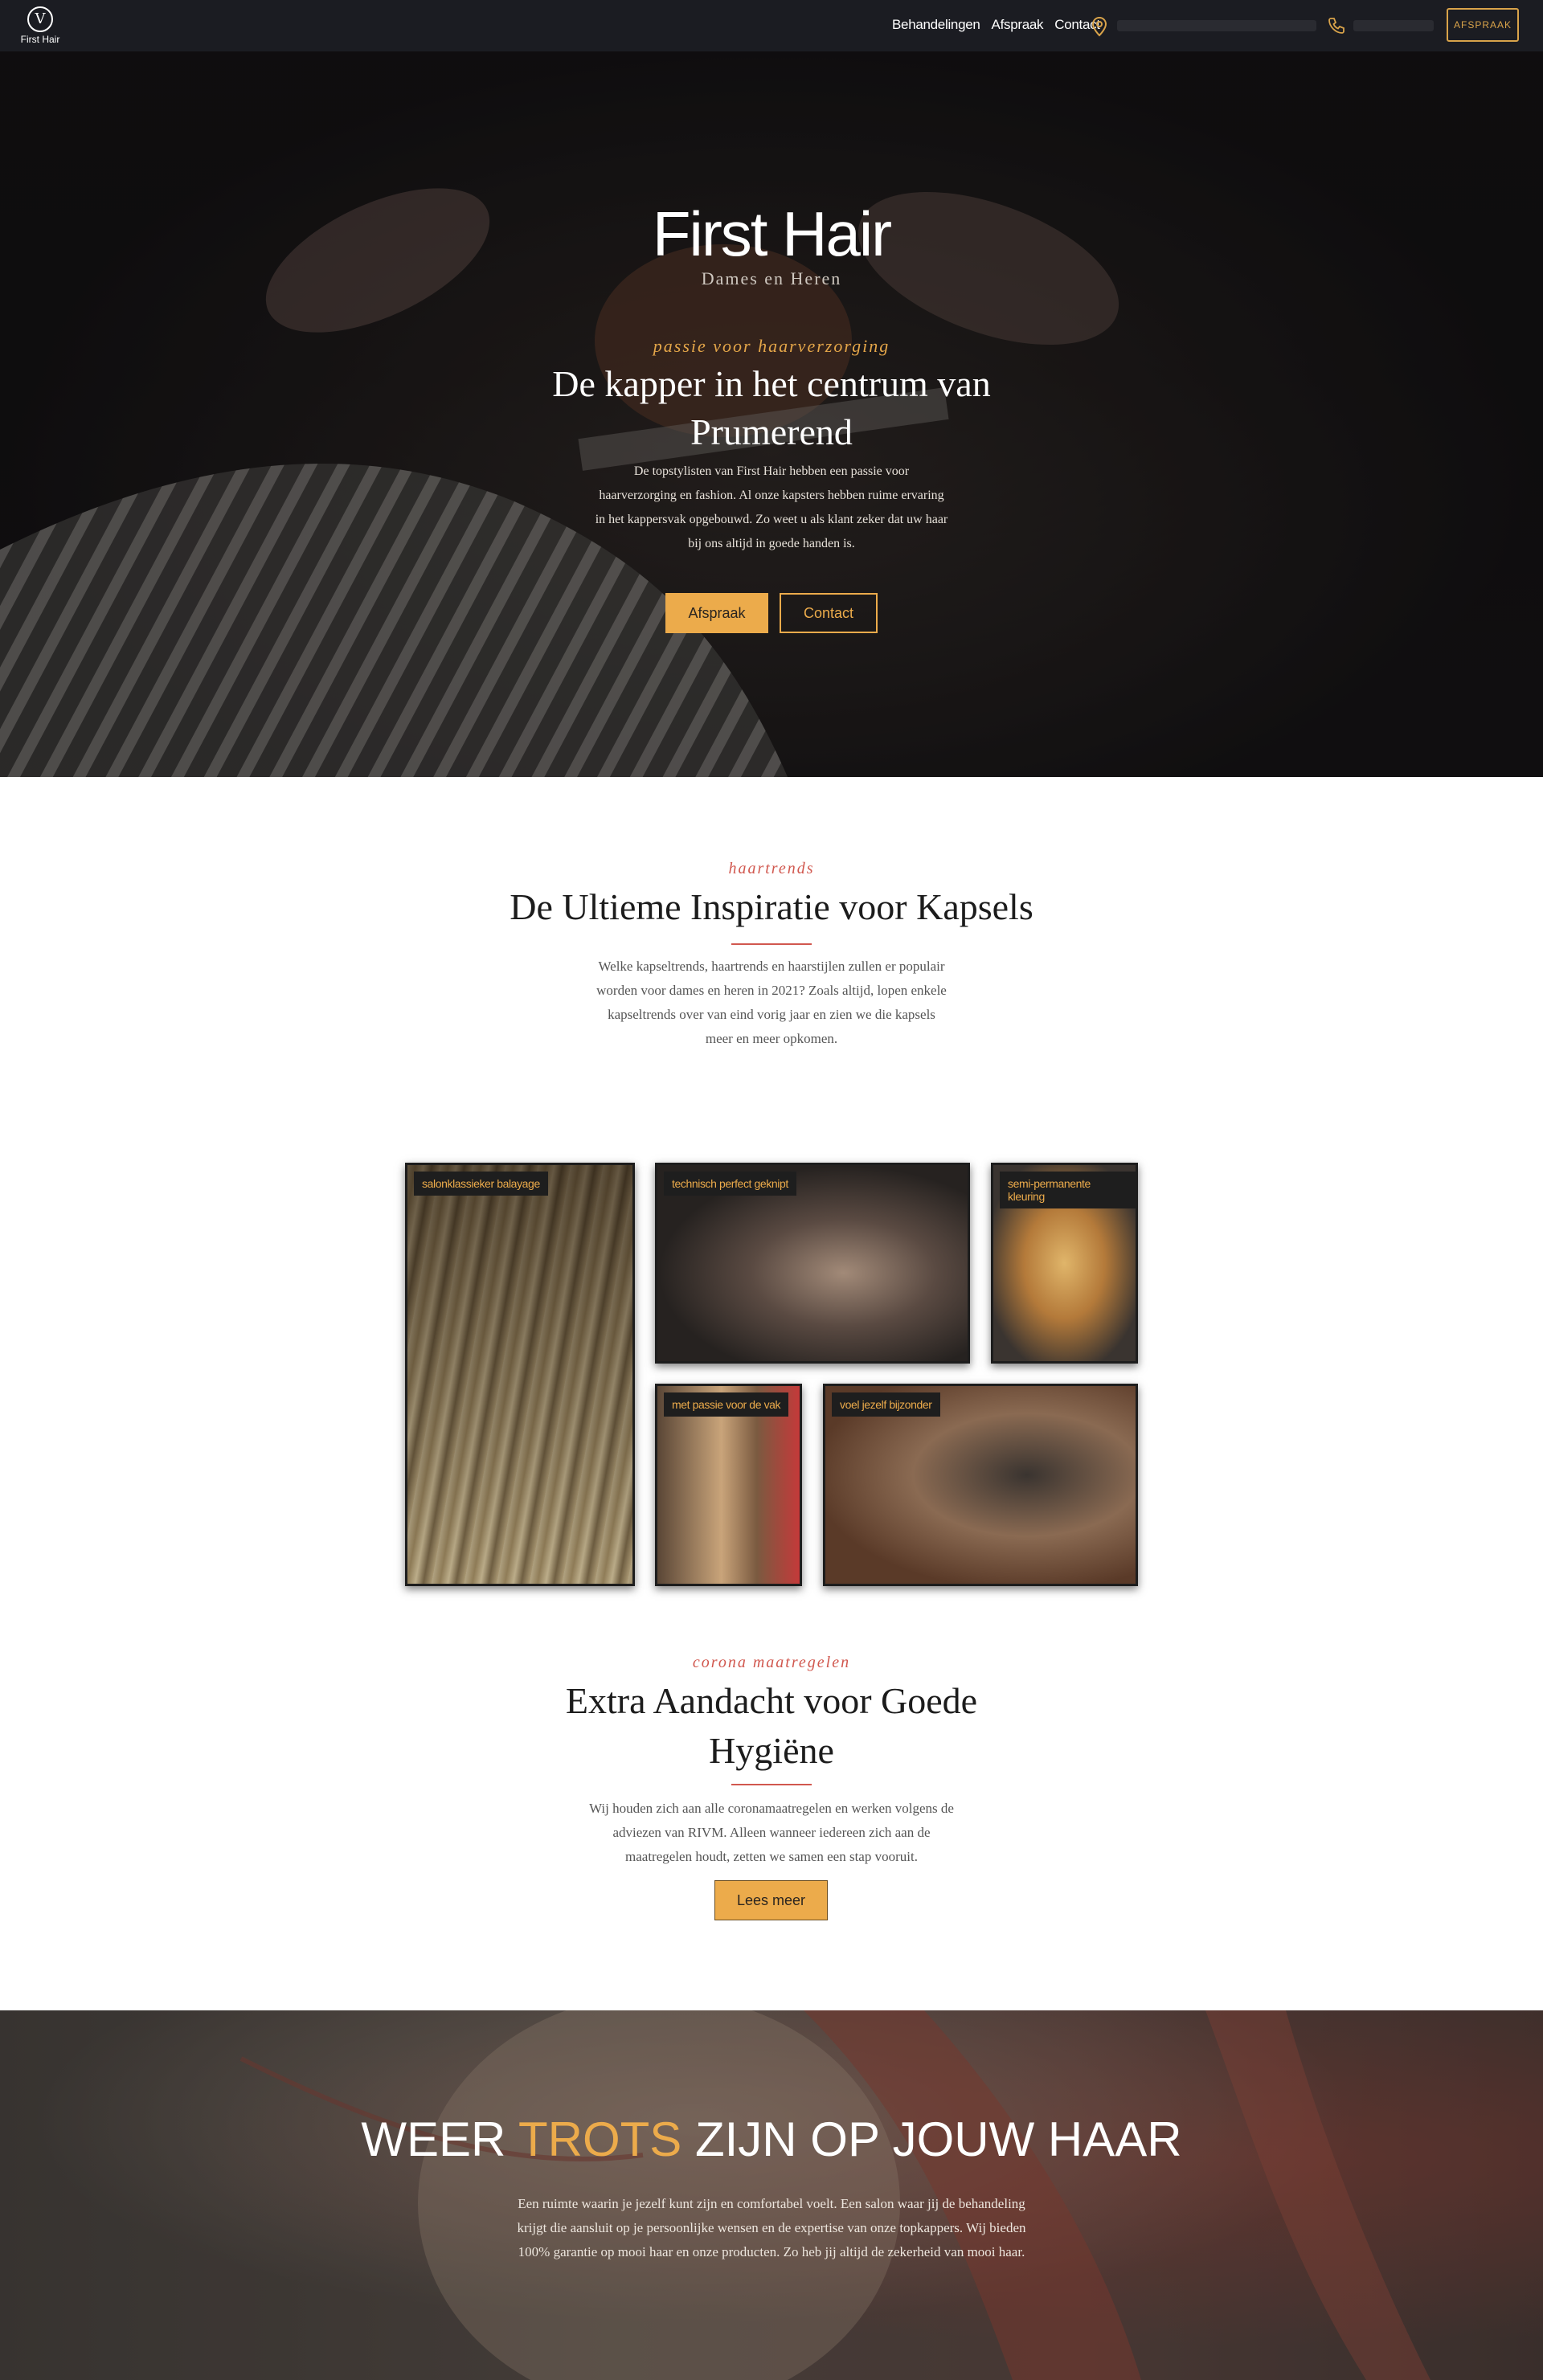 This screenshot has height=2380, width=1543. What do you see at coordinates (771, 278) in the screenshot?
I see `hero-subtitle: Dames en Heren` at bounding box center [771, 278].